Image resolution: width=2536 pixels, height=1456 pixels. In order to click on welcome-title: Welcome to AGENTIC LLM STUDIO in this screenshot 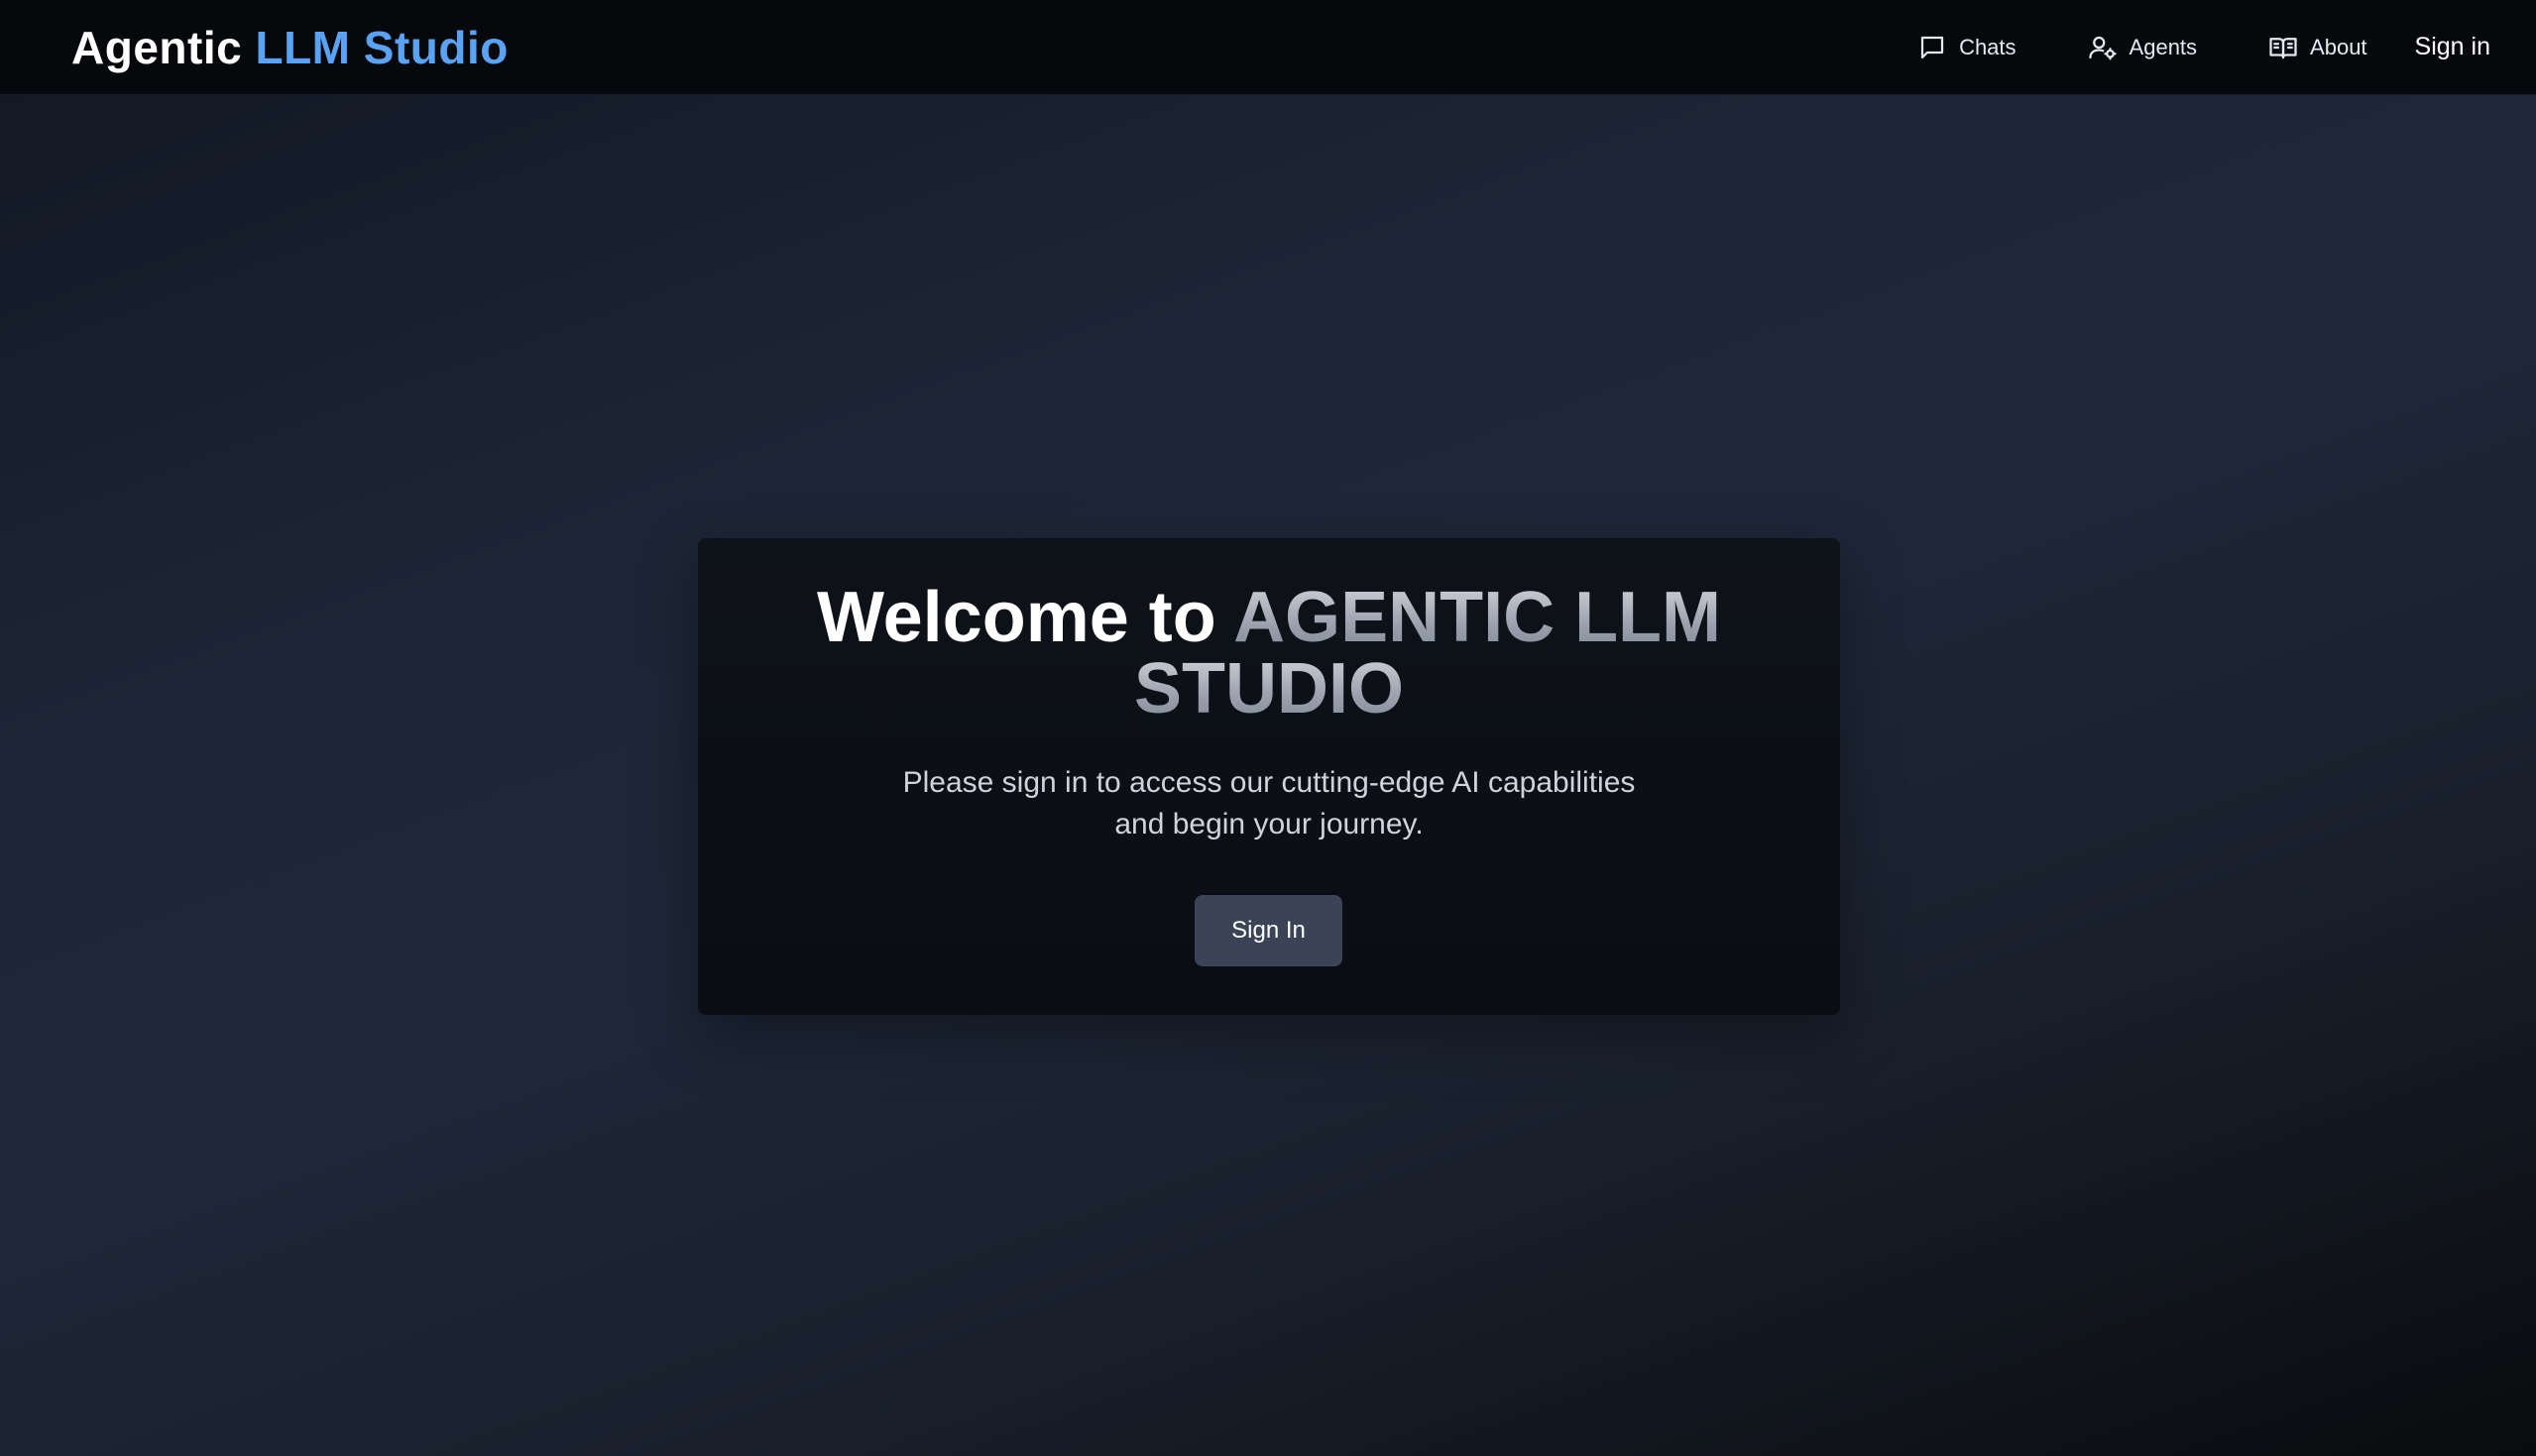, I will do `click(1269, 653)`.